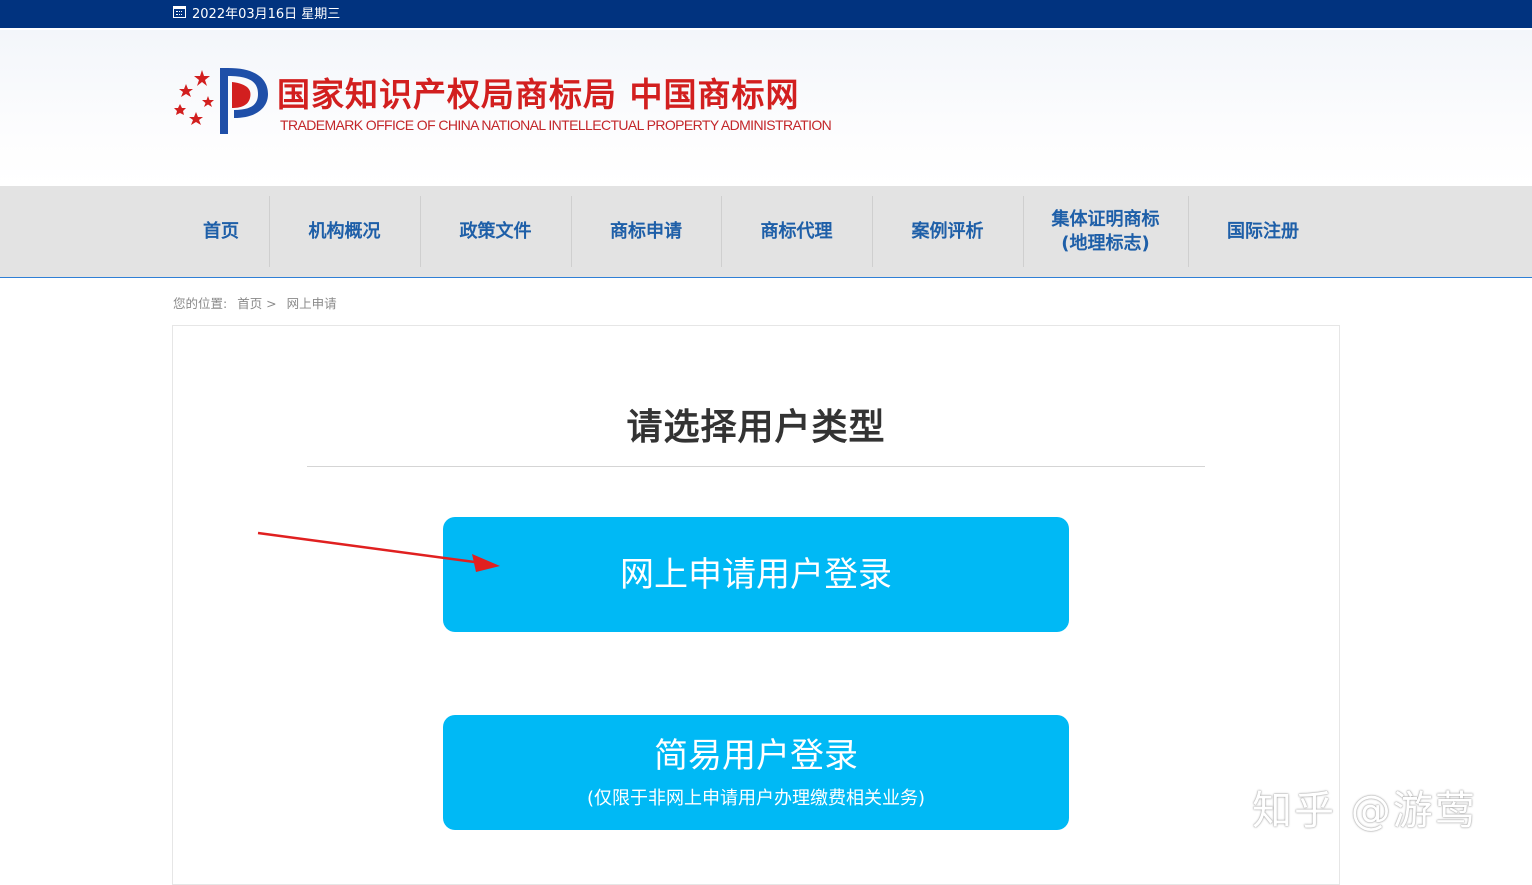 Image resolution: width=1532 pixels, height=885 pixels. I want to click on date-text: 2022年03月16日 星期三, so click(266, 14).